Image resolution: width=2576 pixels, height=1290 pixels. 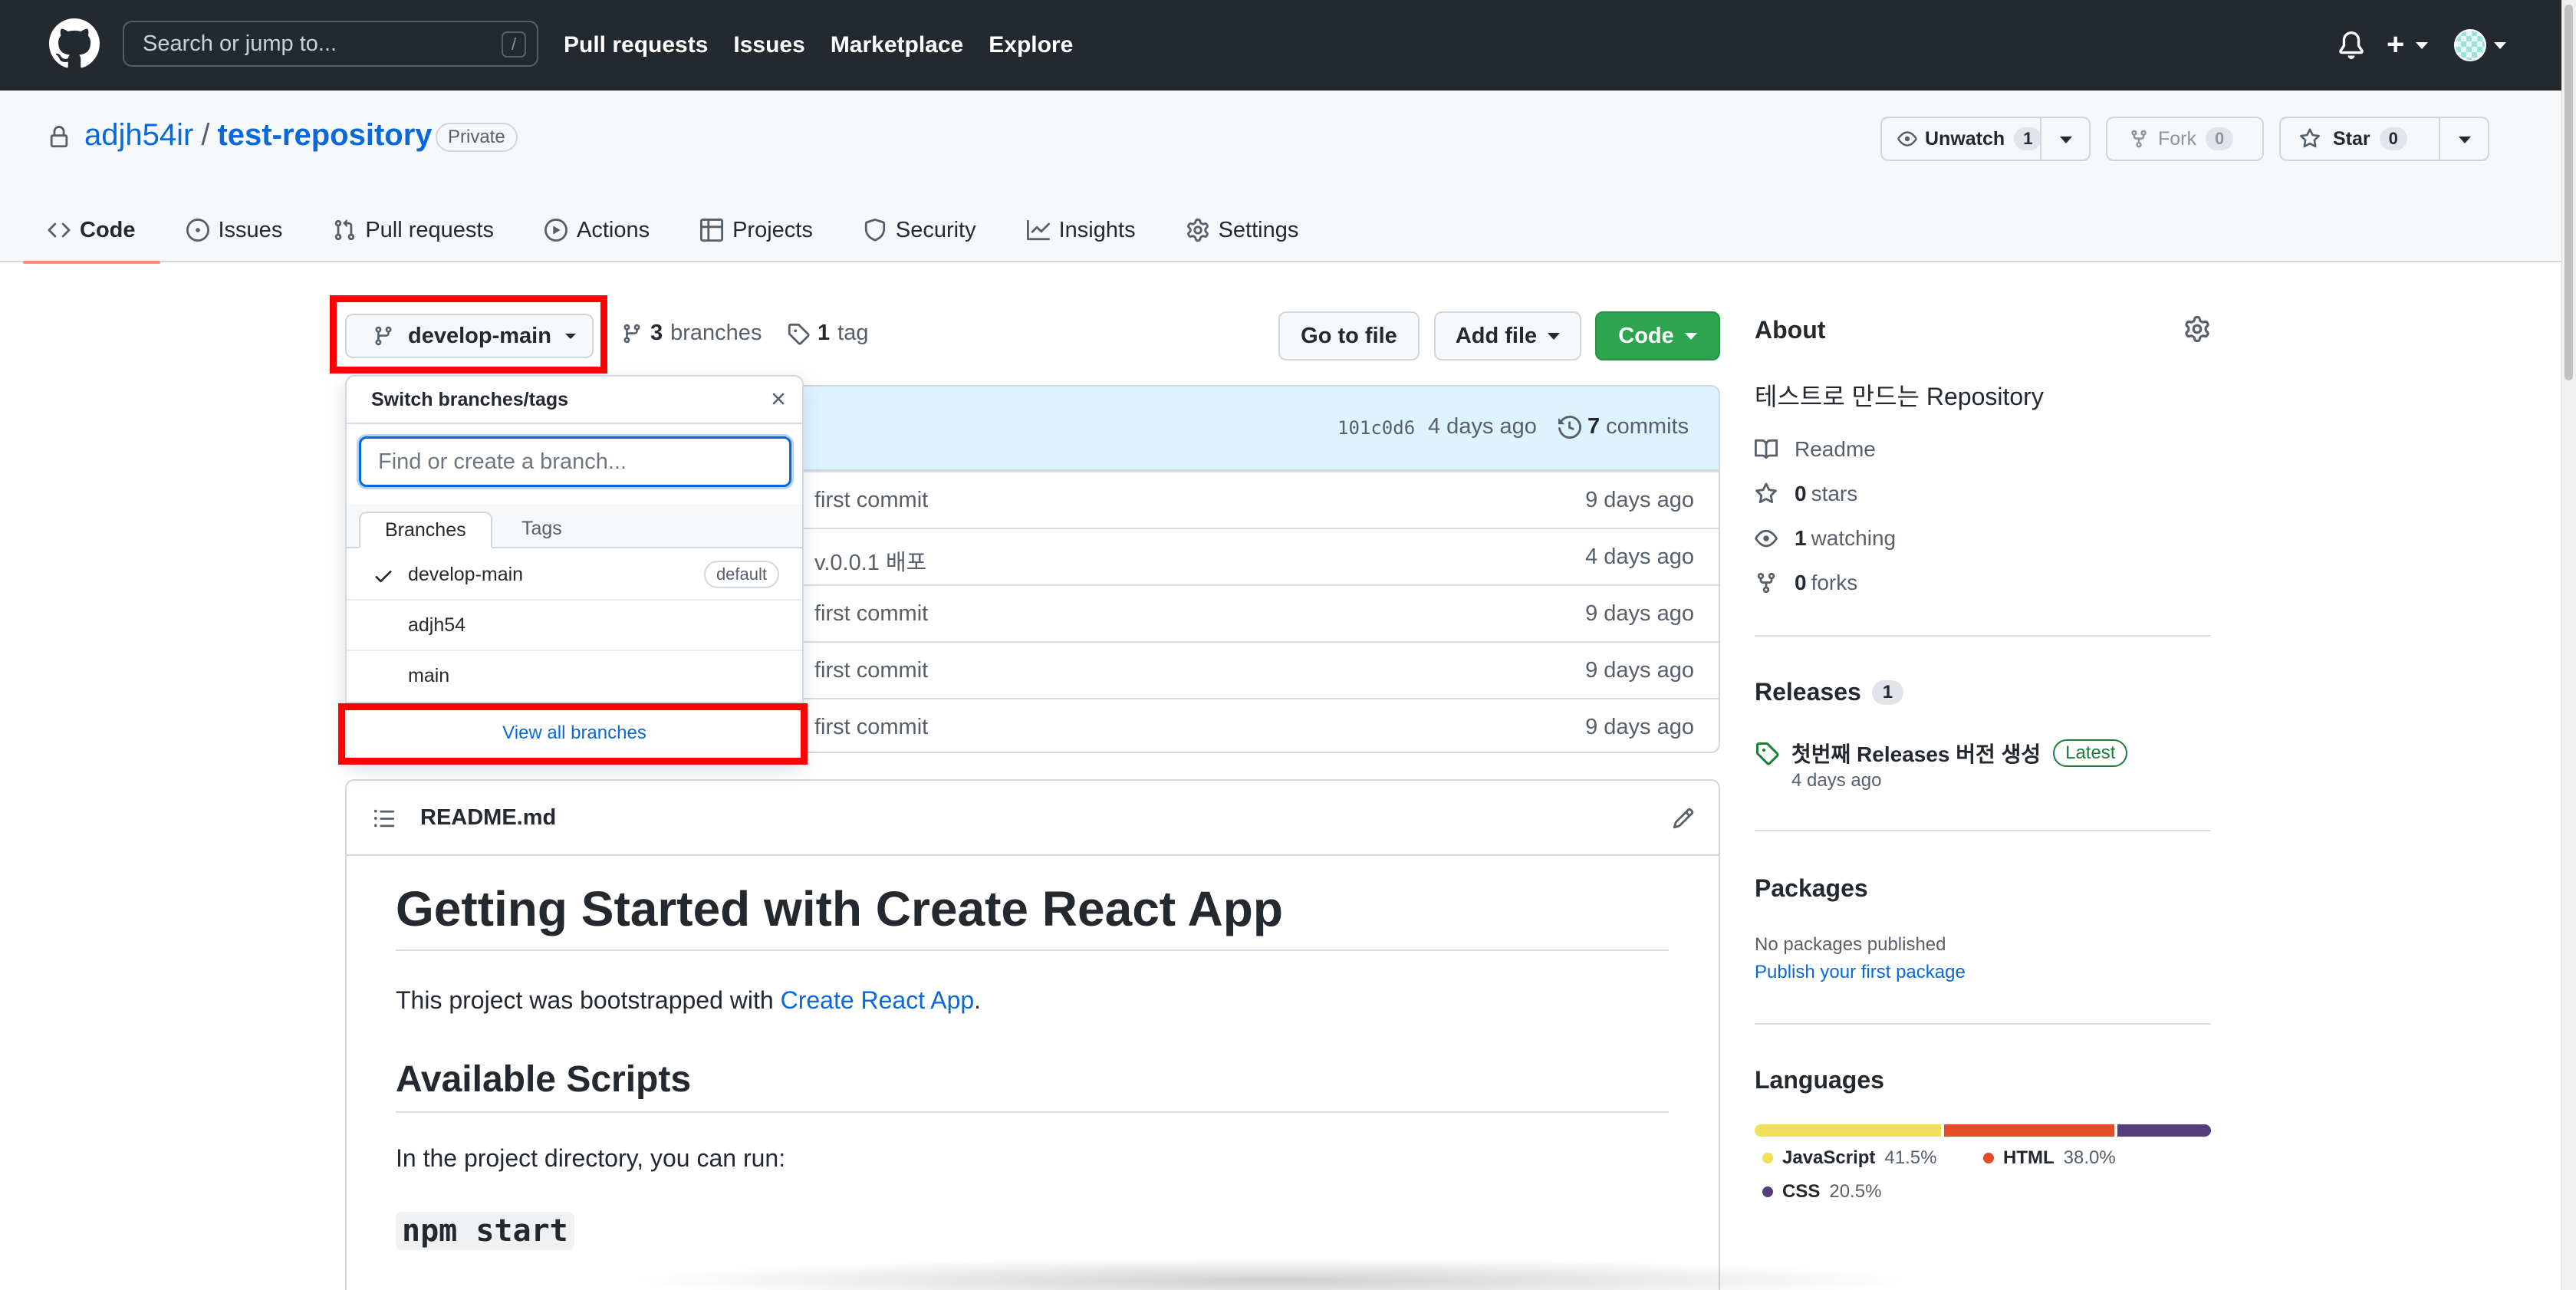 I want to click on releases-title: Releases, so click(x=1808, y=692).